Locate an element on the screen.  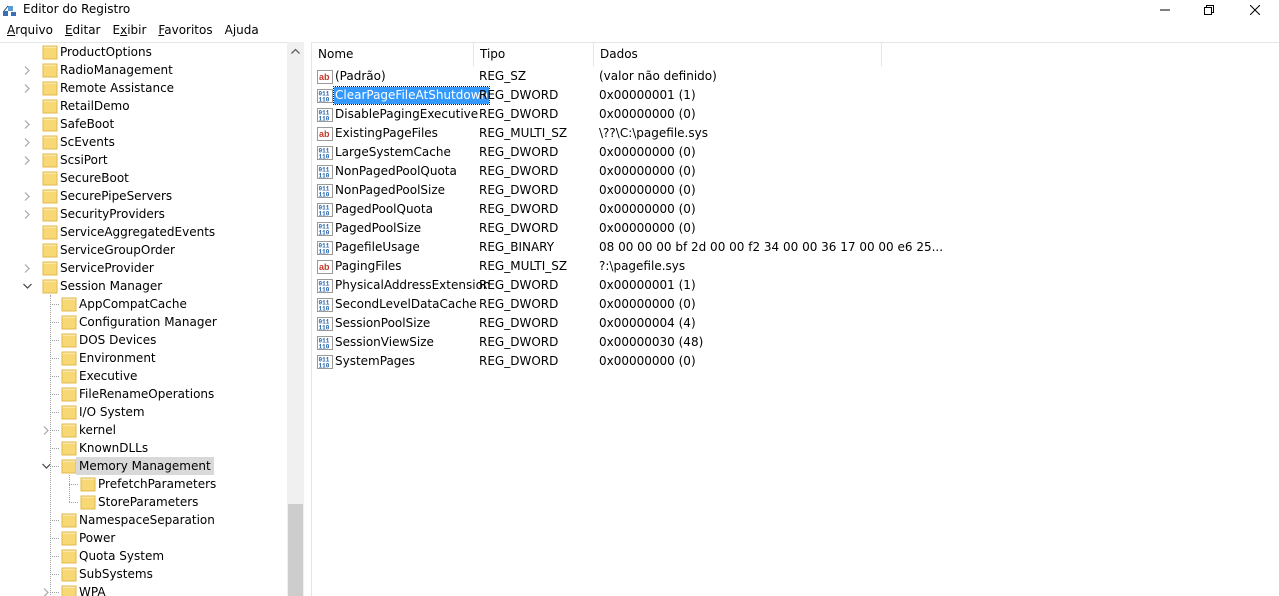
close-button is located at coordinates (1255, 10).